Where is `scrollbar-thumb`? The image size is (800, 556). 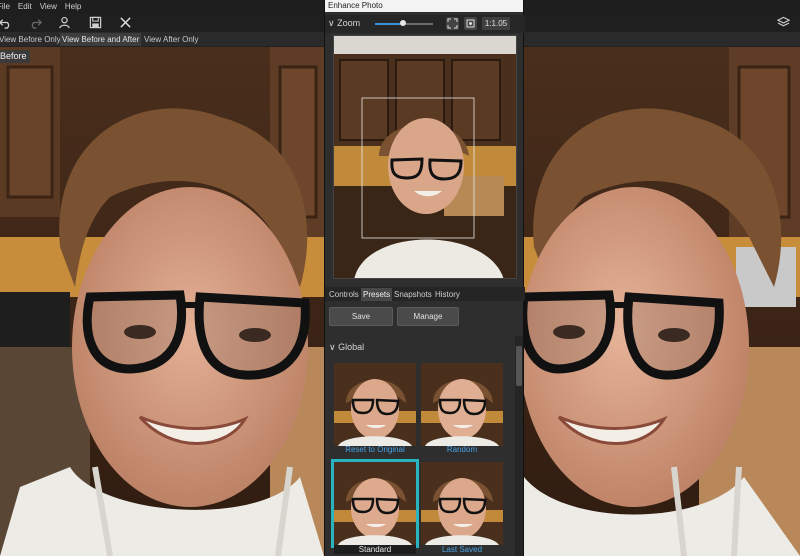
scrollbar-thumb is located at coordinates (519, 366).